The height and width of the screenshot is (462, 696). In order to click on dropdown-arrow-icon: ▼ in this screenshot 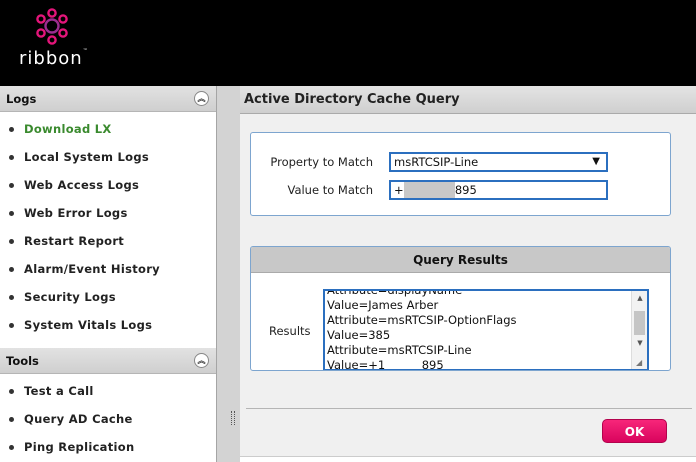, I will do `click(596, 162)`.